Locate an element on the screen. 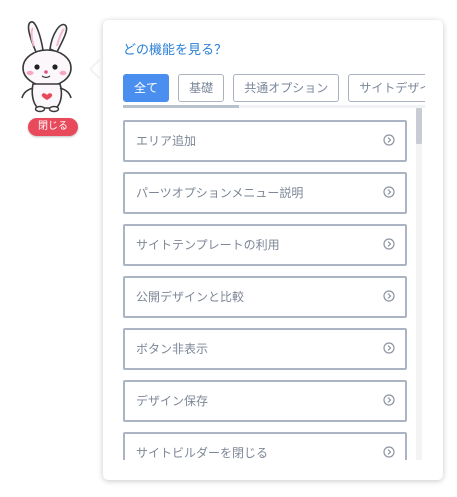 This screenshot has height=497, width=457. list-item-label: ボタン非表示 is located at coordinates (172, 349).